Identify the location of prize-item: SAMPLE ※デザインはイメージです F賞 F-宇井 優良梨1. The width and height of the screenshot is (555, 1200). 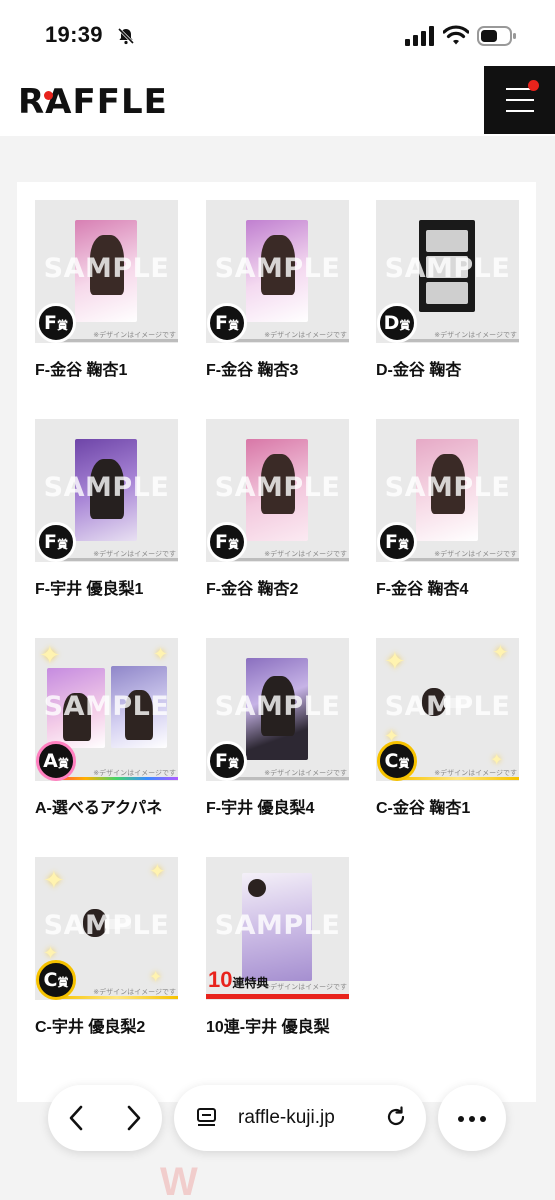
(108, 509).